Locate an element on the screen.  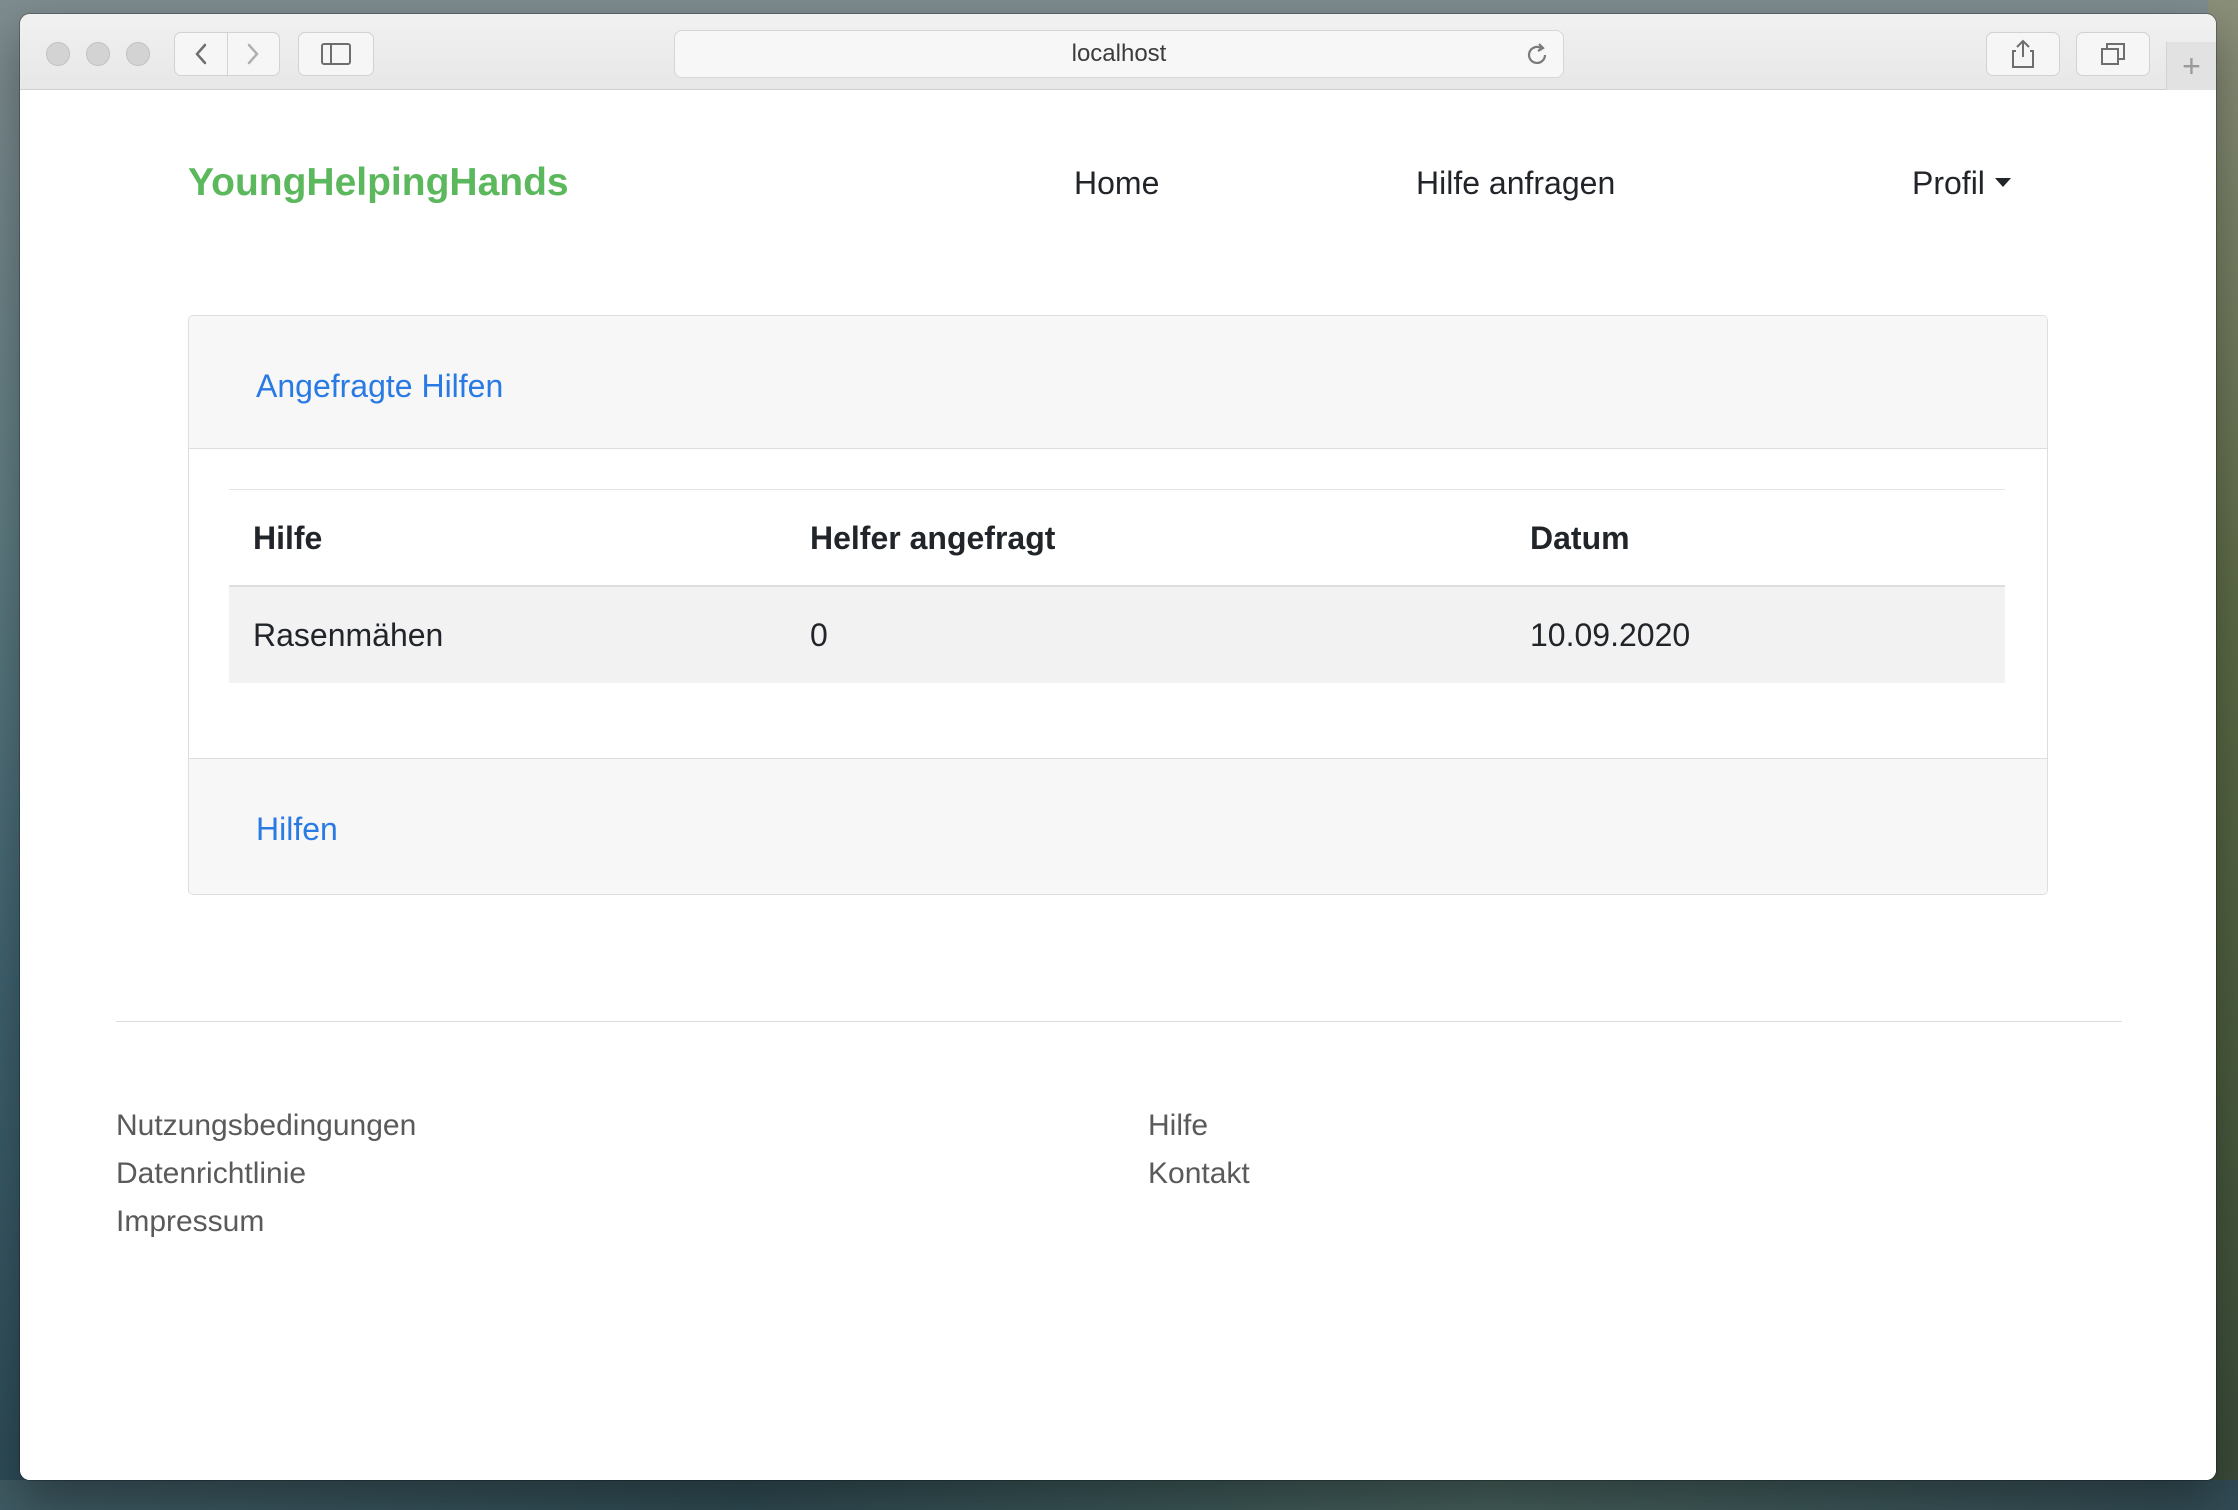
forward-button is located at coordinates (253, 54).